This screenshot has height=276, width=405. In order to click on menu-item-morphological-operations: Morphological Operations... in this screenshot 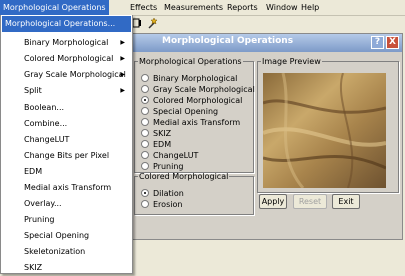, I will do `click(66, 24)`.